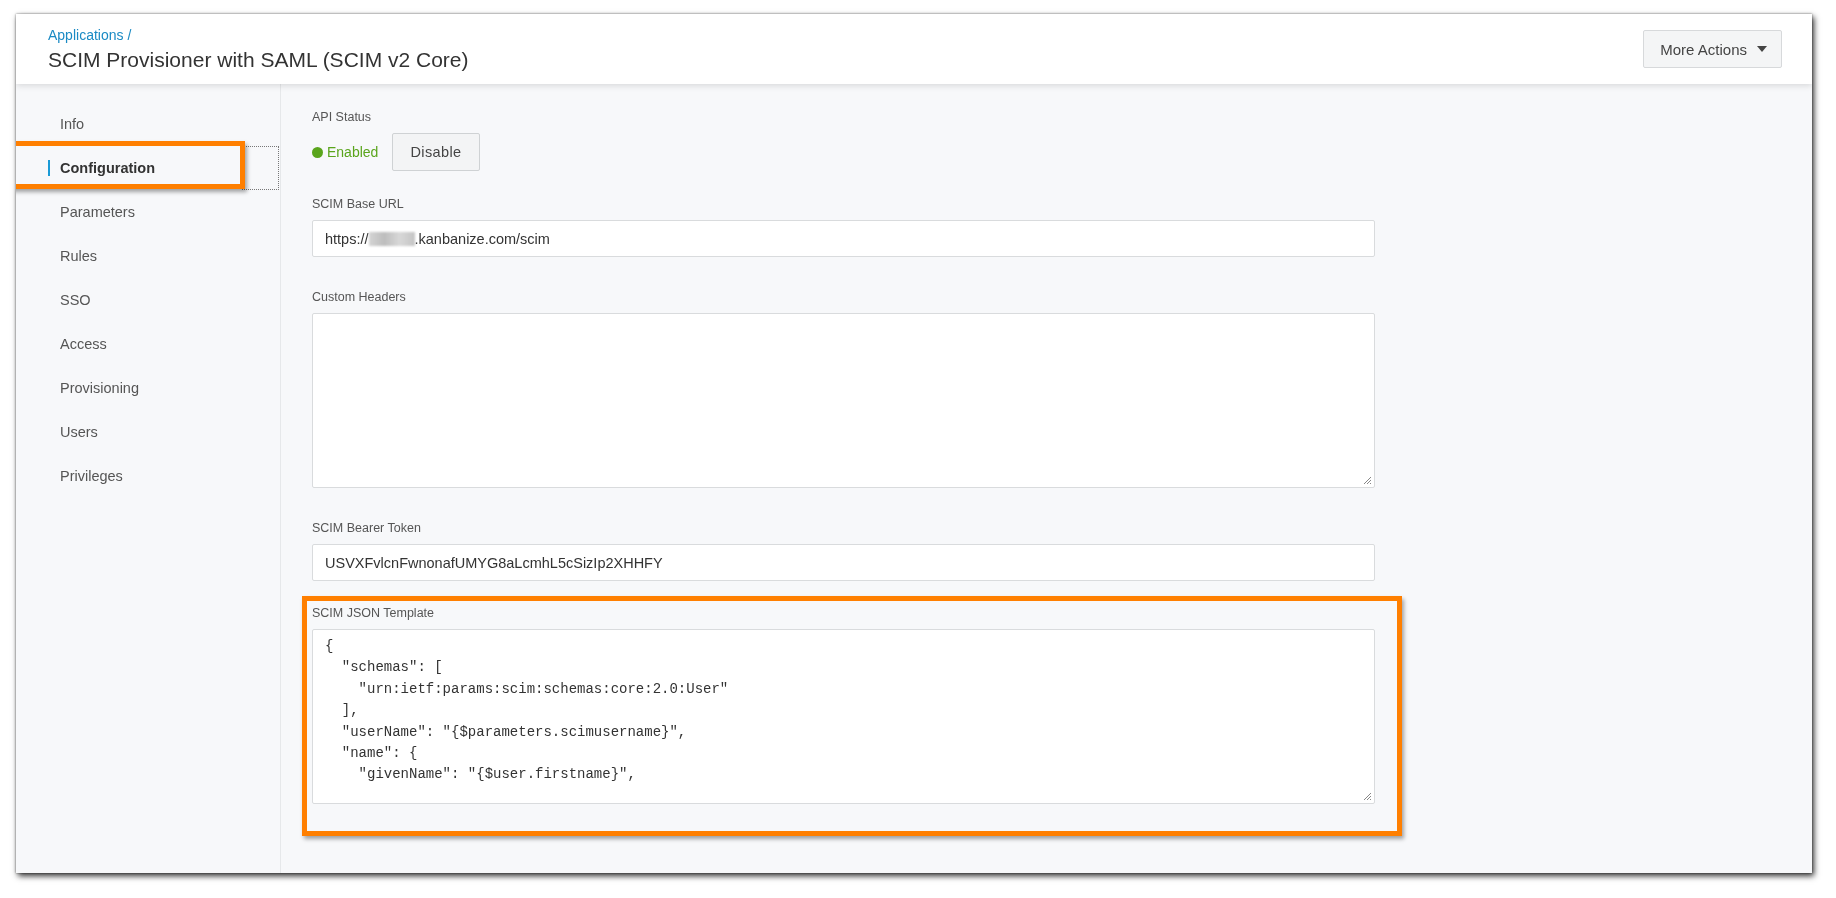 Image resolution: width=1836 pixels, height=898 pixels. What do you see at coordinates (75, 300) in the screenshot?
I see `sidebar-item: SSO` at bounding box center [75, 300].